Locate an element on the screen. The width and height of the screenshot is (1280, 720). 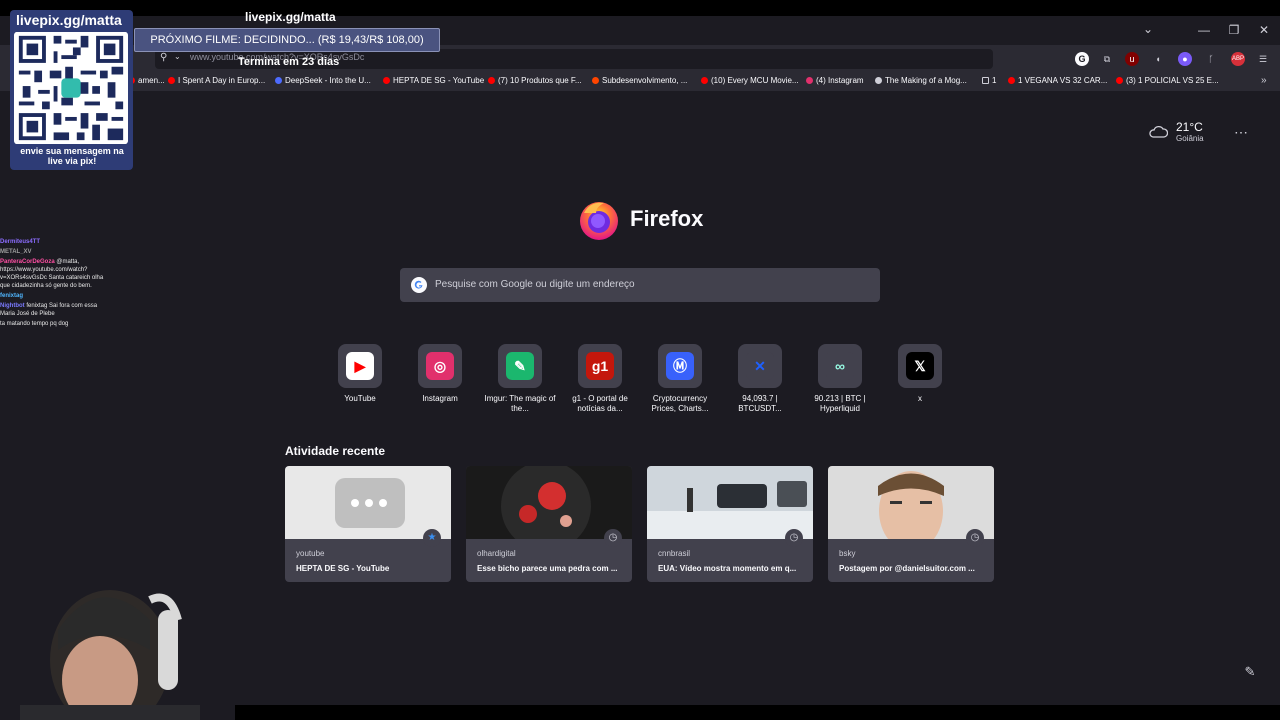
shortcut-label: x is located at coordinates (920, 398).